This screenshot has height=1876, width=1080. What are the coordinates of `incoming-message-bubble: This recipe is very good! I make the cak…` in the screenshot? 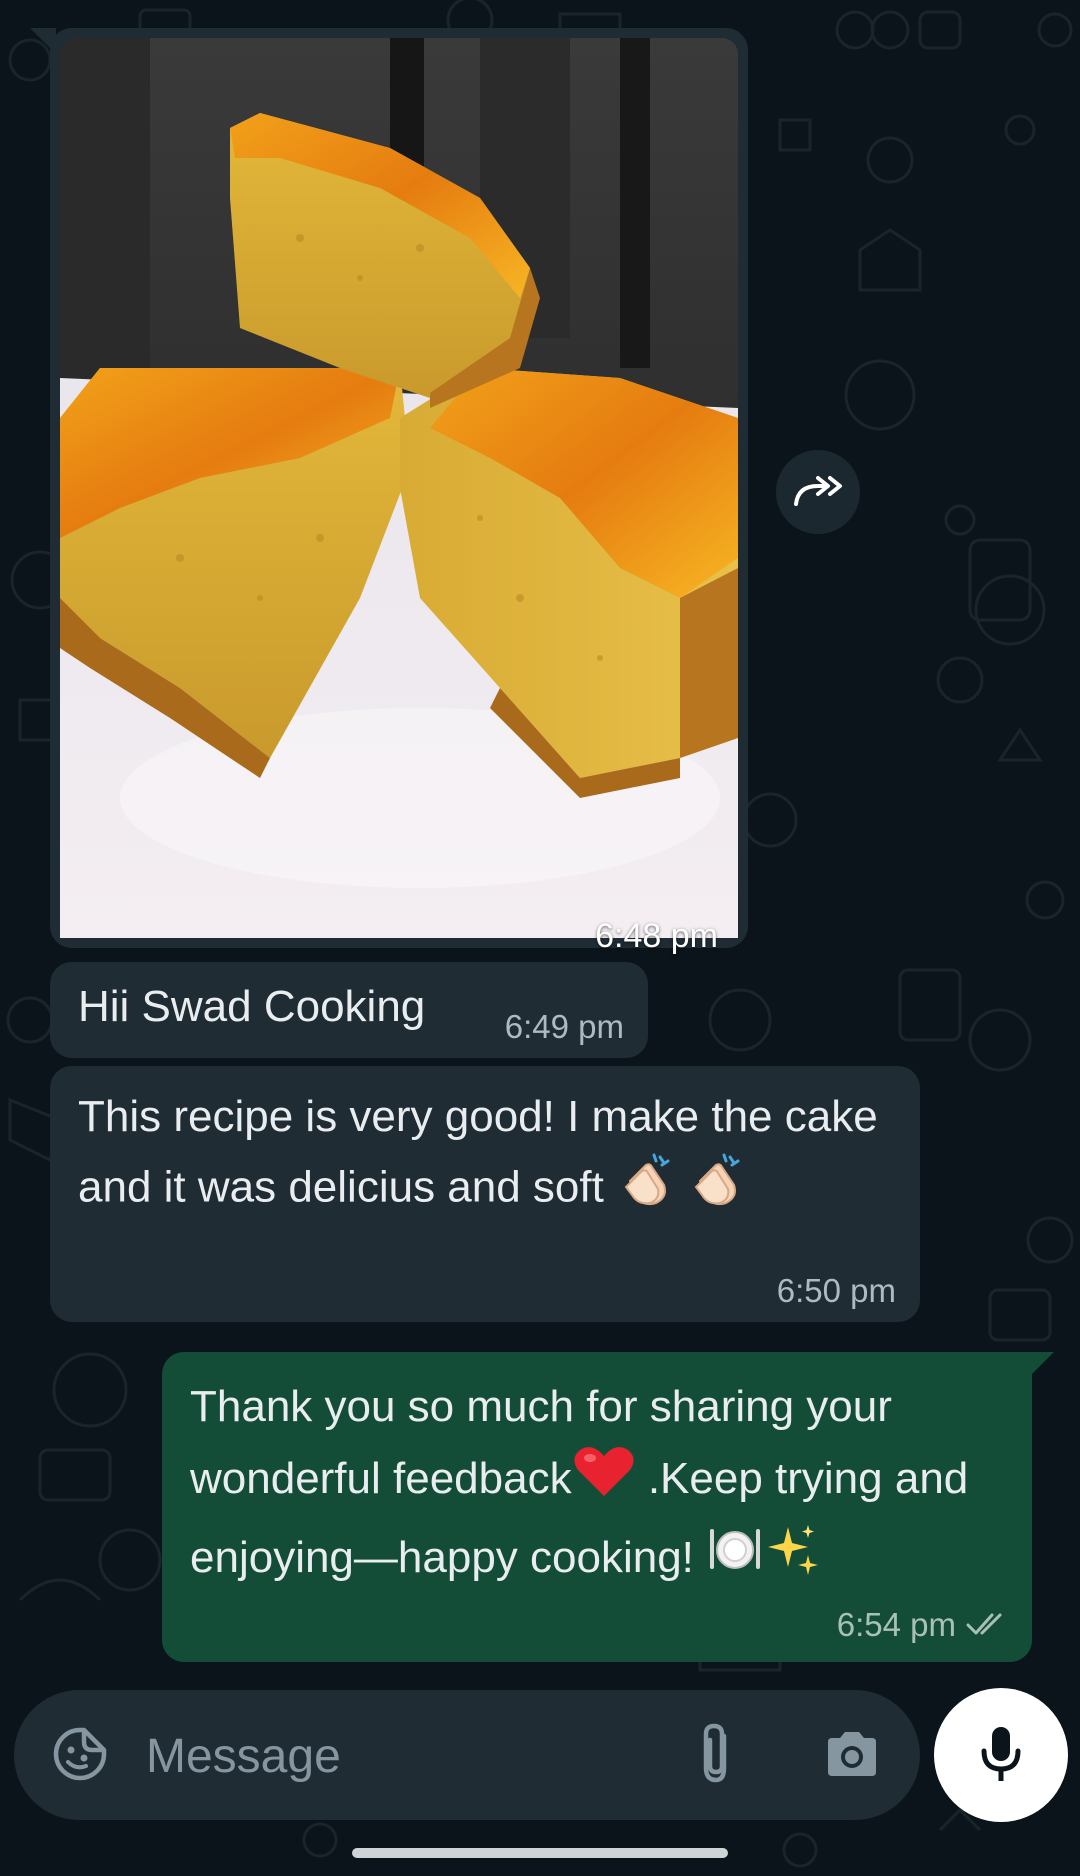 It's located at (485, 1194).